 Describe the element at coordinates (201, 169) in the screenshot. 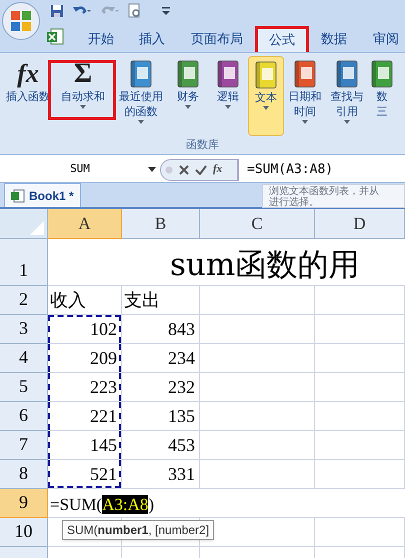

I see `enter-icon` at that location.